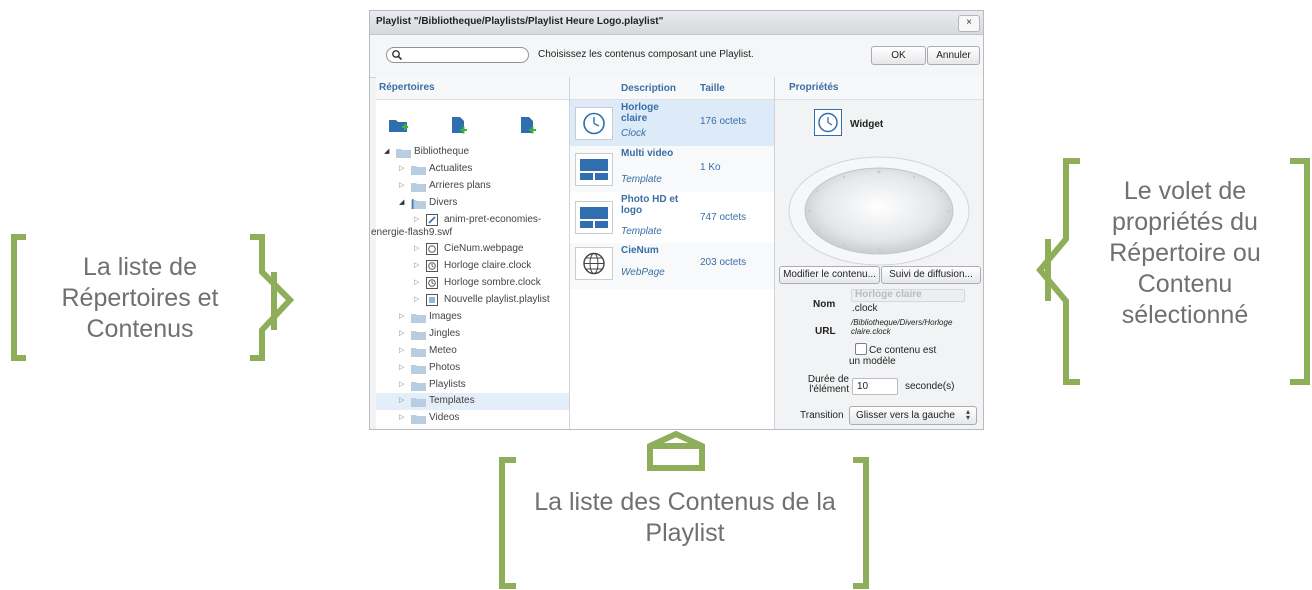 Image resolution: width=1312 pixels, height=590 pixels. I want to click on tree-item-label: Horloge sombre.clock, so click(492, 282).